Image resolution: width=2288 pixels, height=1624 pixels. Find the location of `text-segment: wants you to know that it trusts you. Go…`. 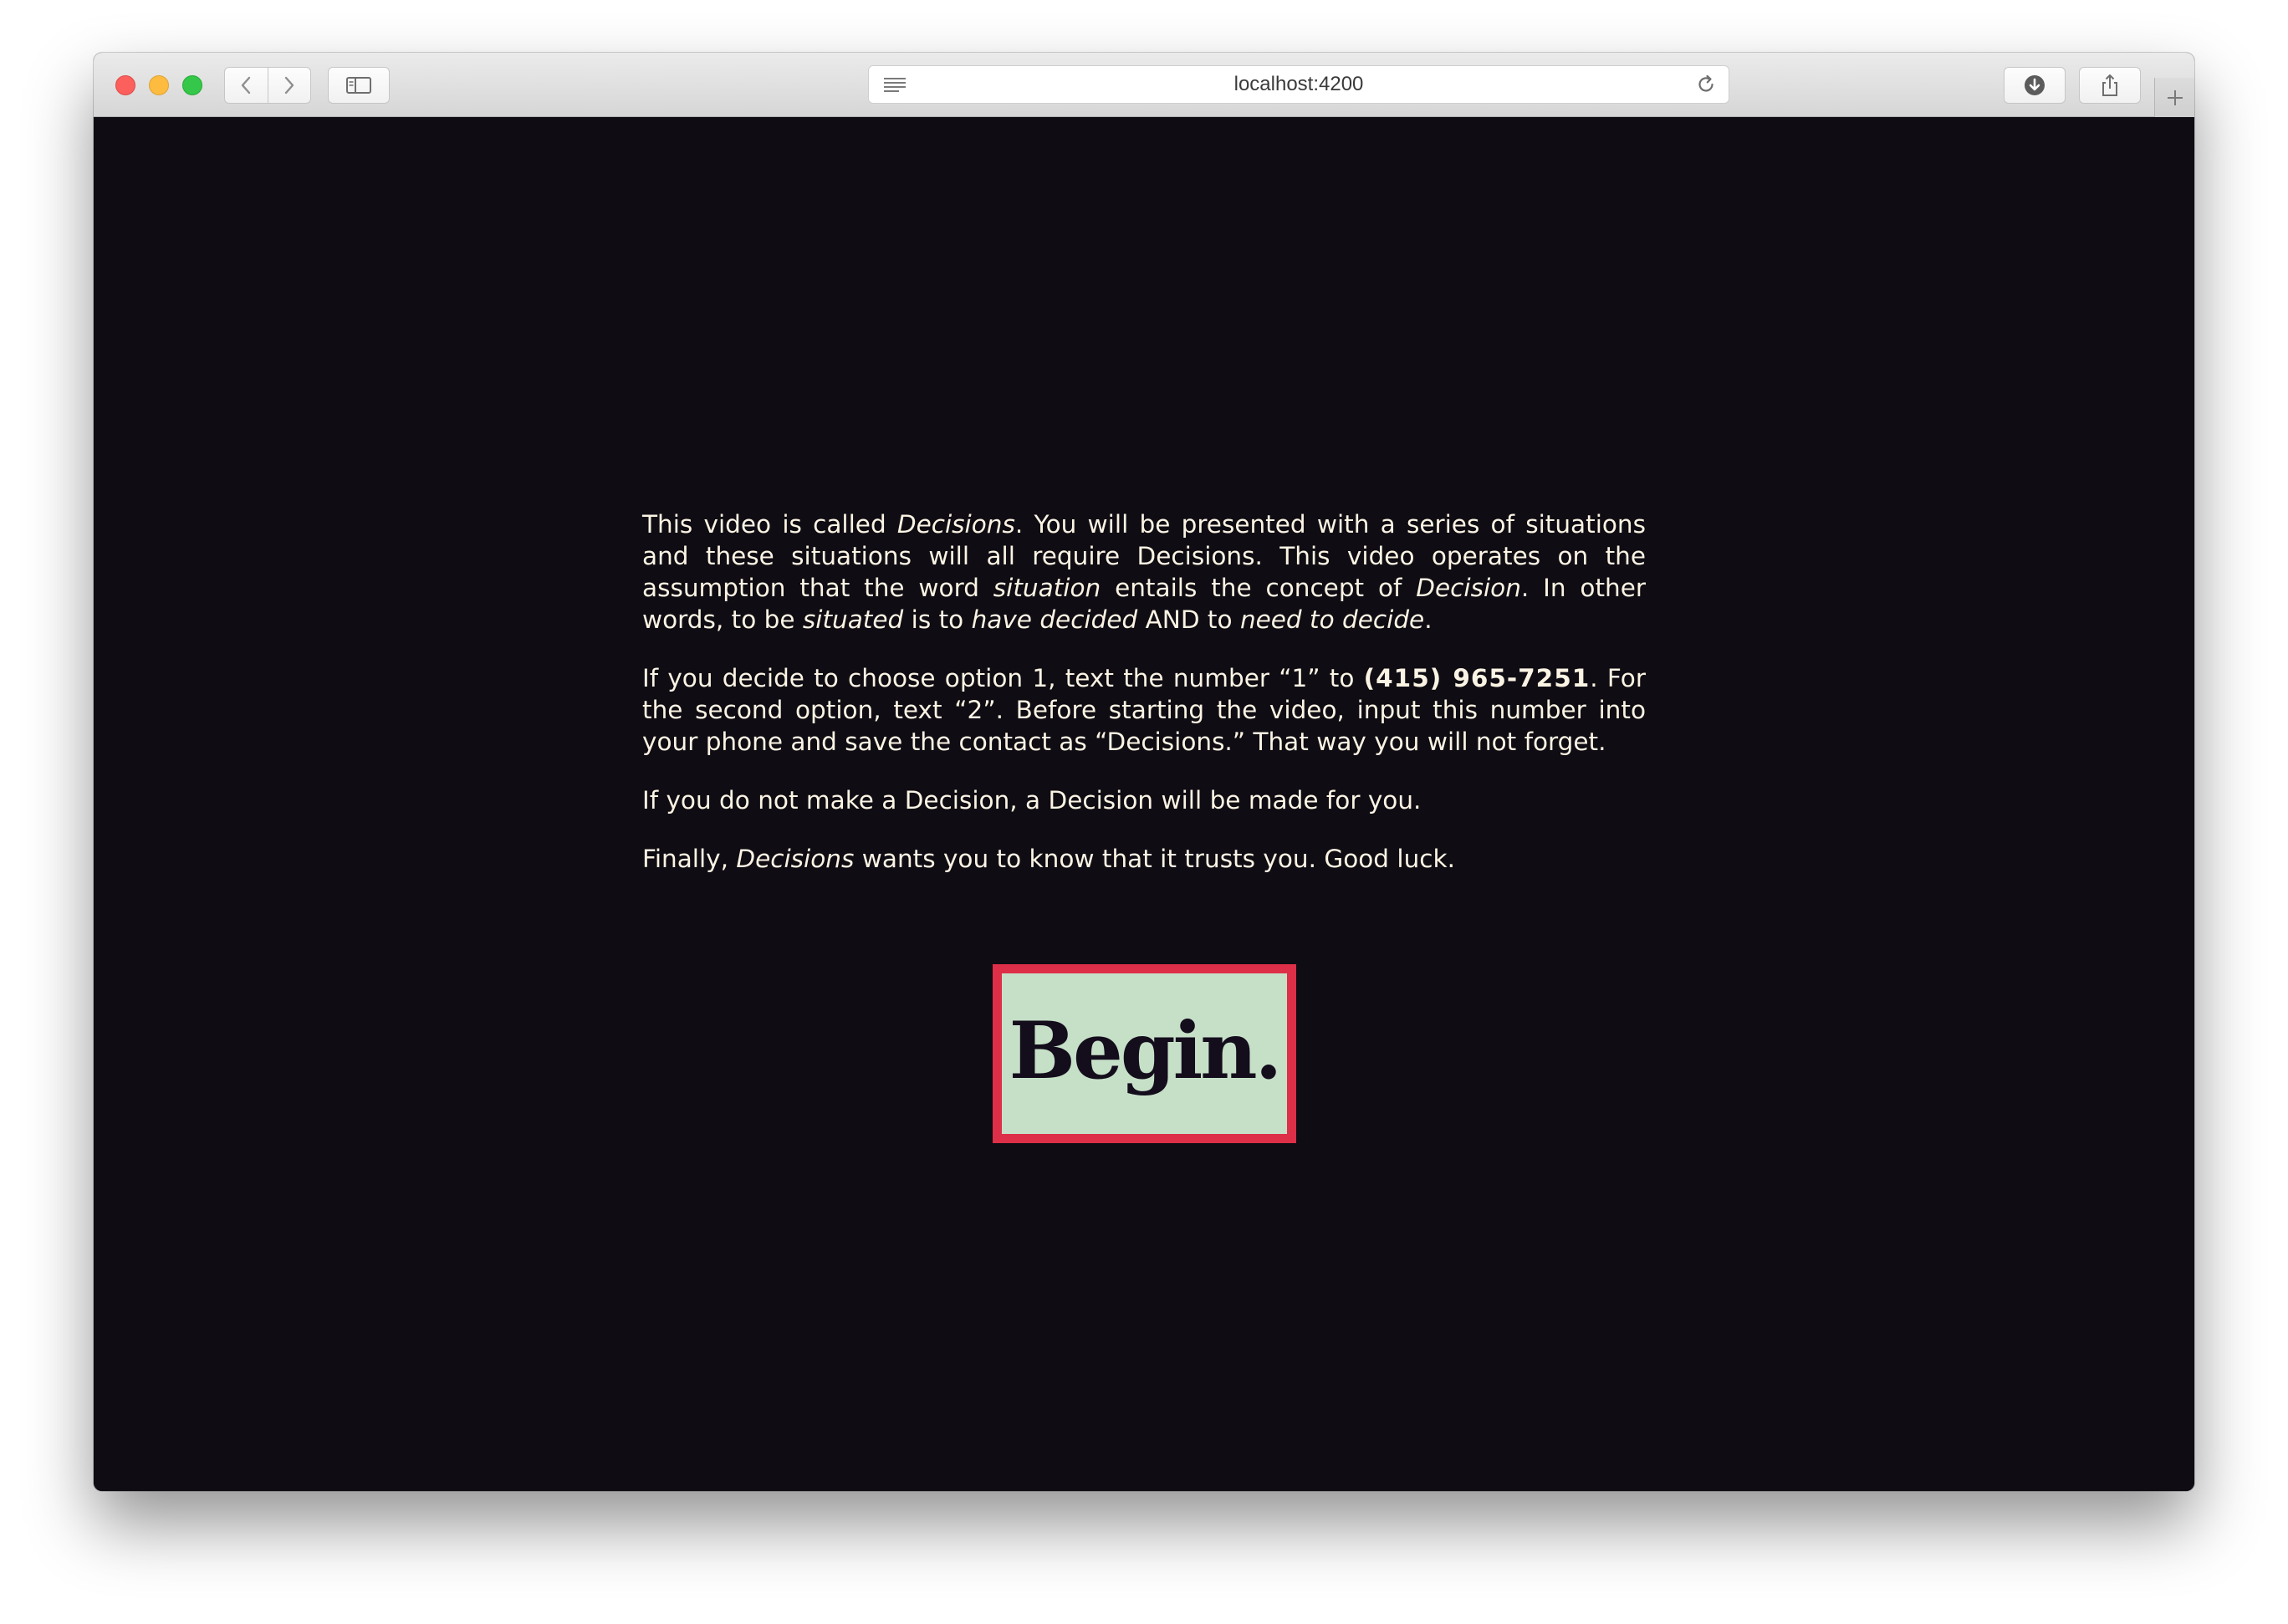

text-segment: wants you to know that it trusts you. Go… is located at coordinates (1154, 859).